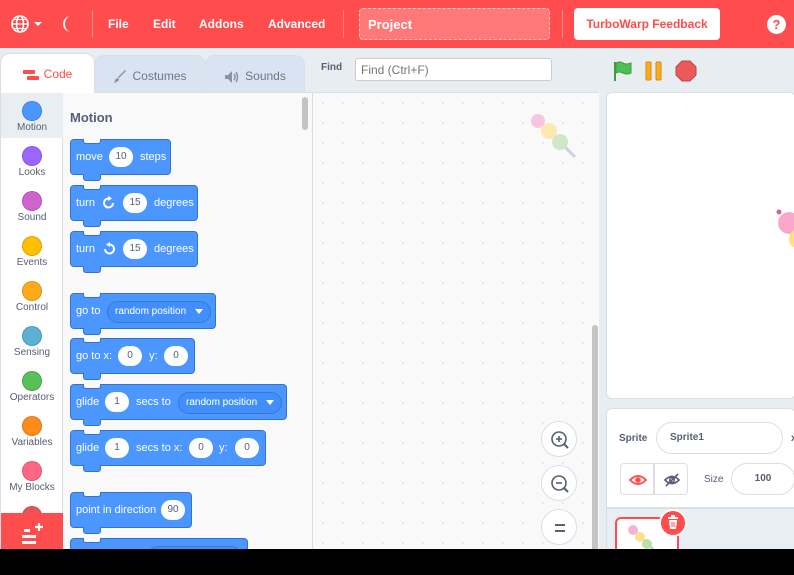  I want to click on motion-dot-icon, so click(32, 111).